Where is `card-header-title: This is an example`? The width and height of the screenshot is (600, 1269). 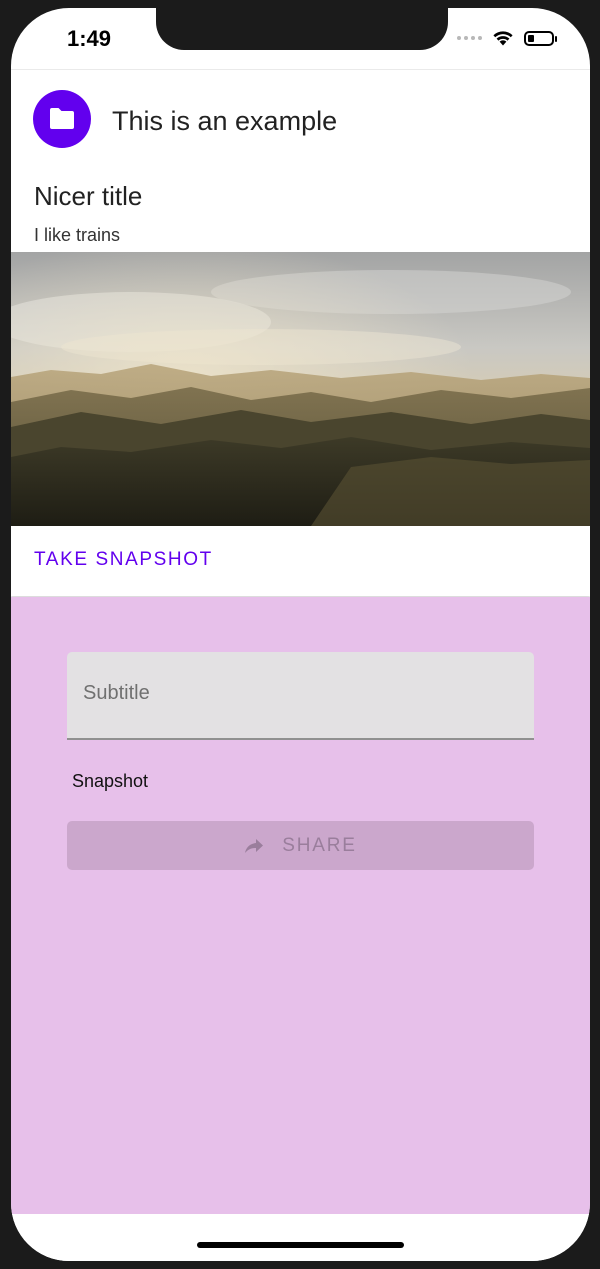
card-header-title: This is an example is located at coordinates (225, 121).